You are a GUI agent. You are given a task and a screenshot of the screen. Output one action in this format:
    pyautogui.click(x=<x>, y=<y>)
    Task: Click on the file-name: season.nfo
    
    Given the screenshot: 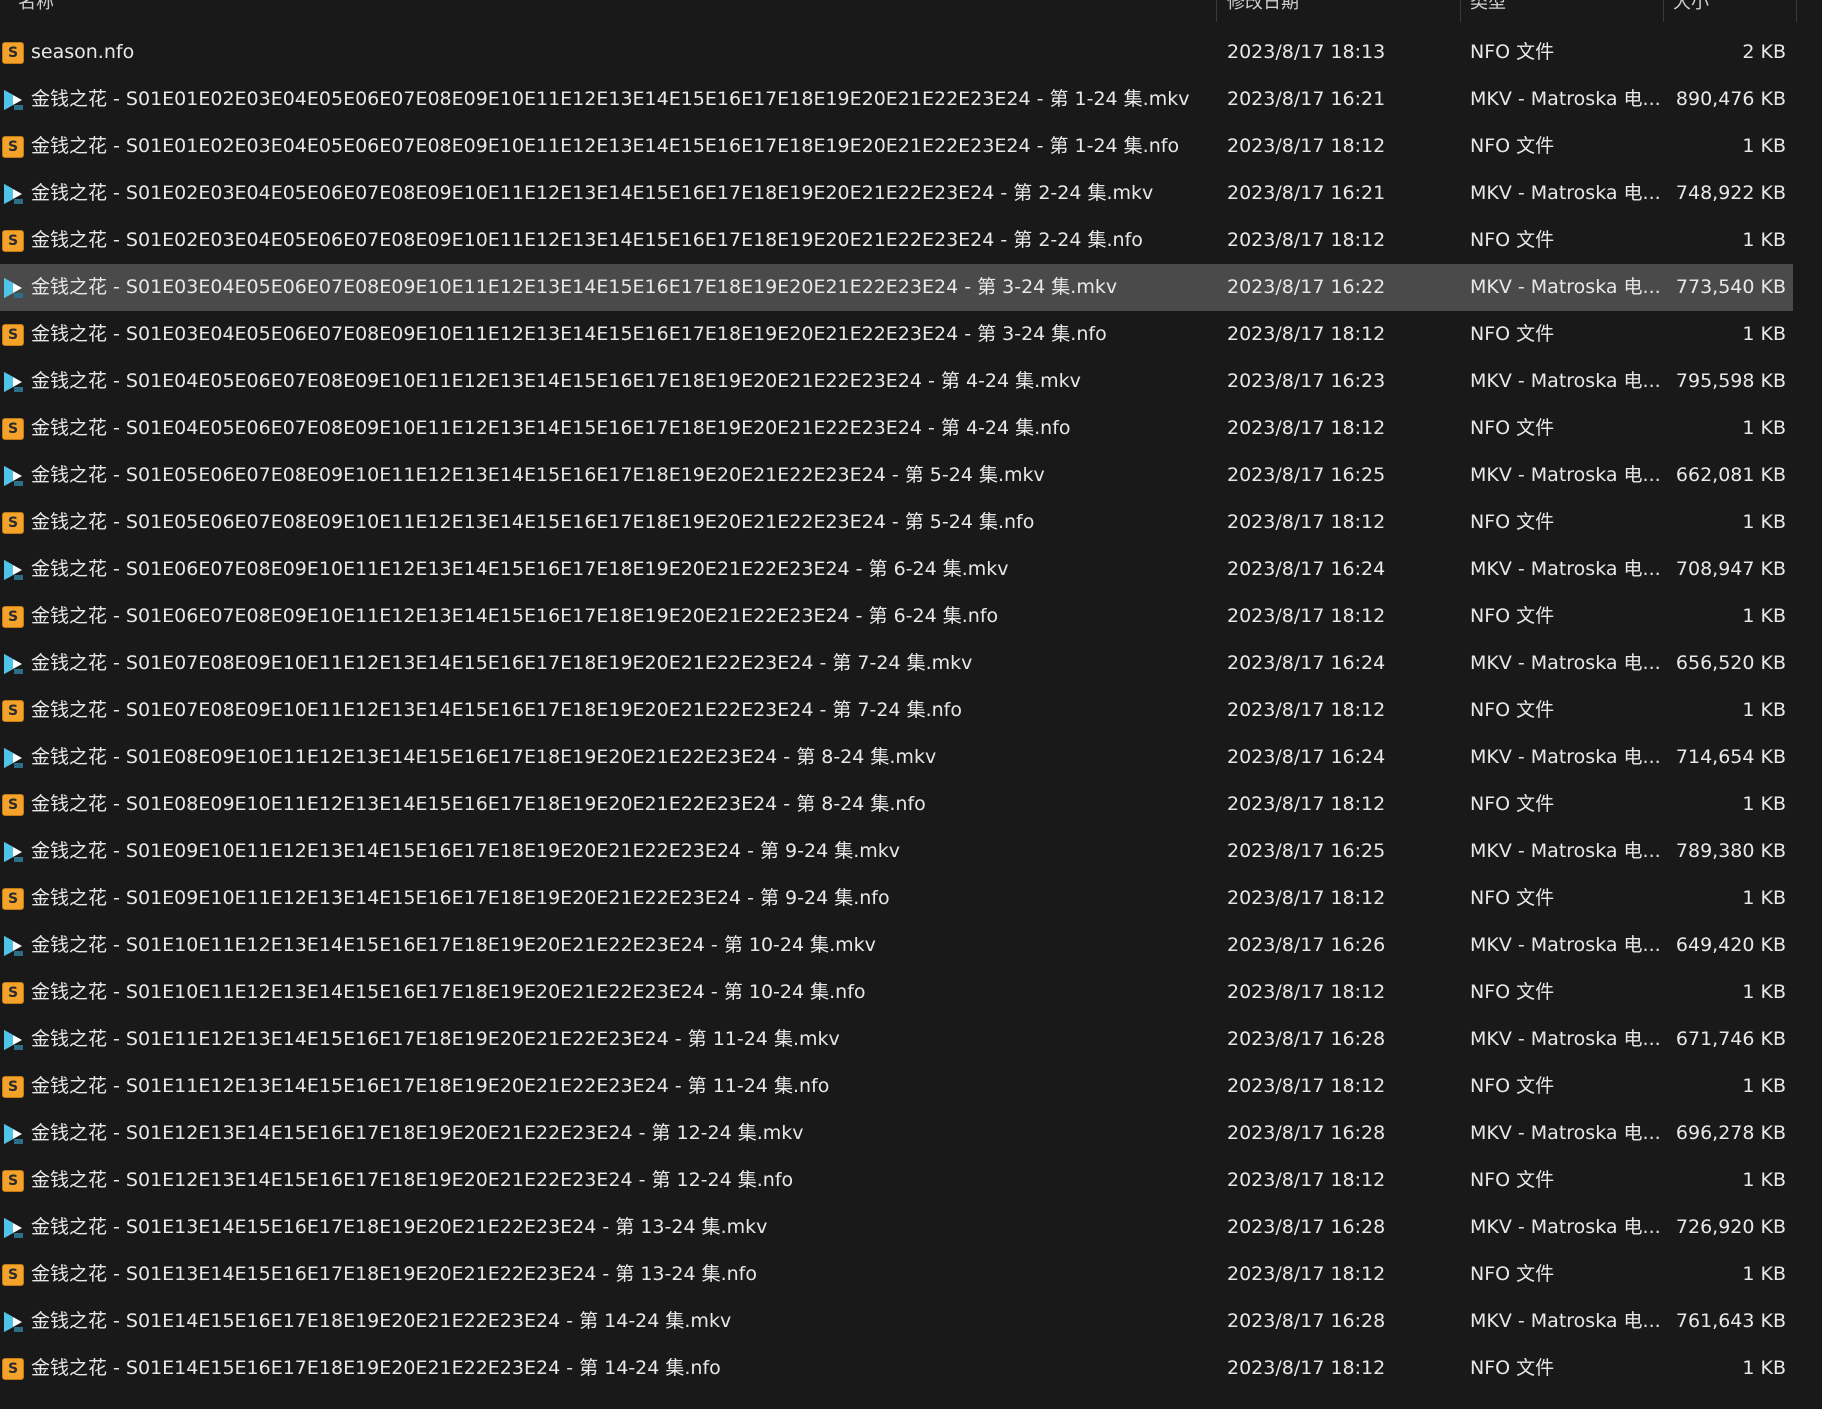 What is the action you would take?
    pyautogui.click(x=83, y=52)
    